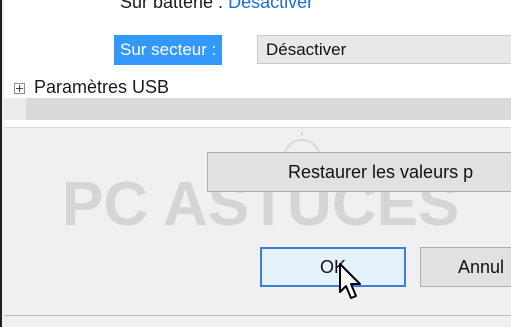 The width and height of the screenshot is (511, 327). What do you see at coordinates (102, 87) in the screenshot?
I see `usb-settings-label: Paramètres USB` at bounding box center [102, 87].